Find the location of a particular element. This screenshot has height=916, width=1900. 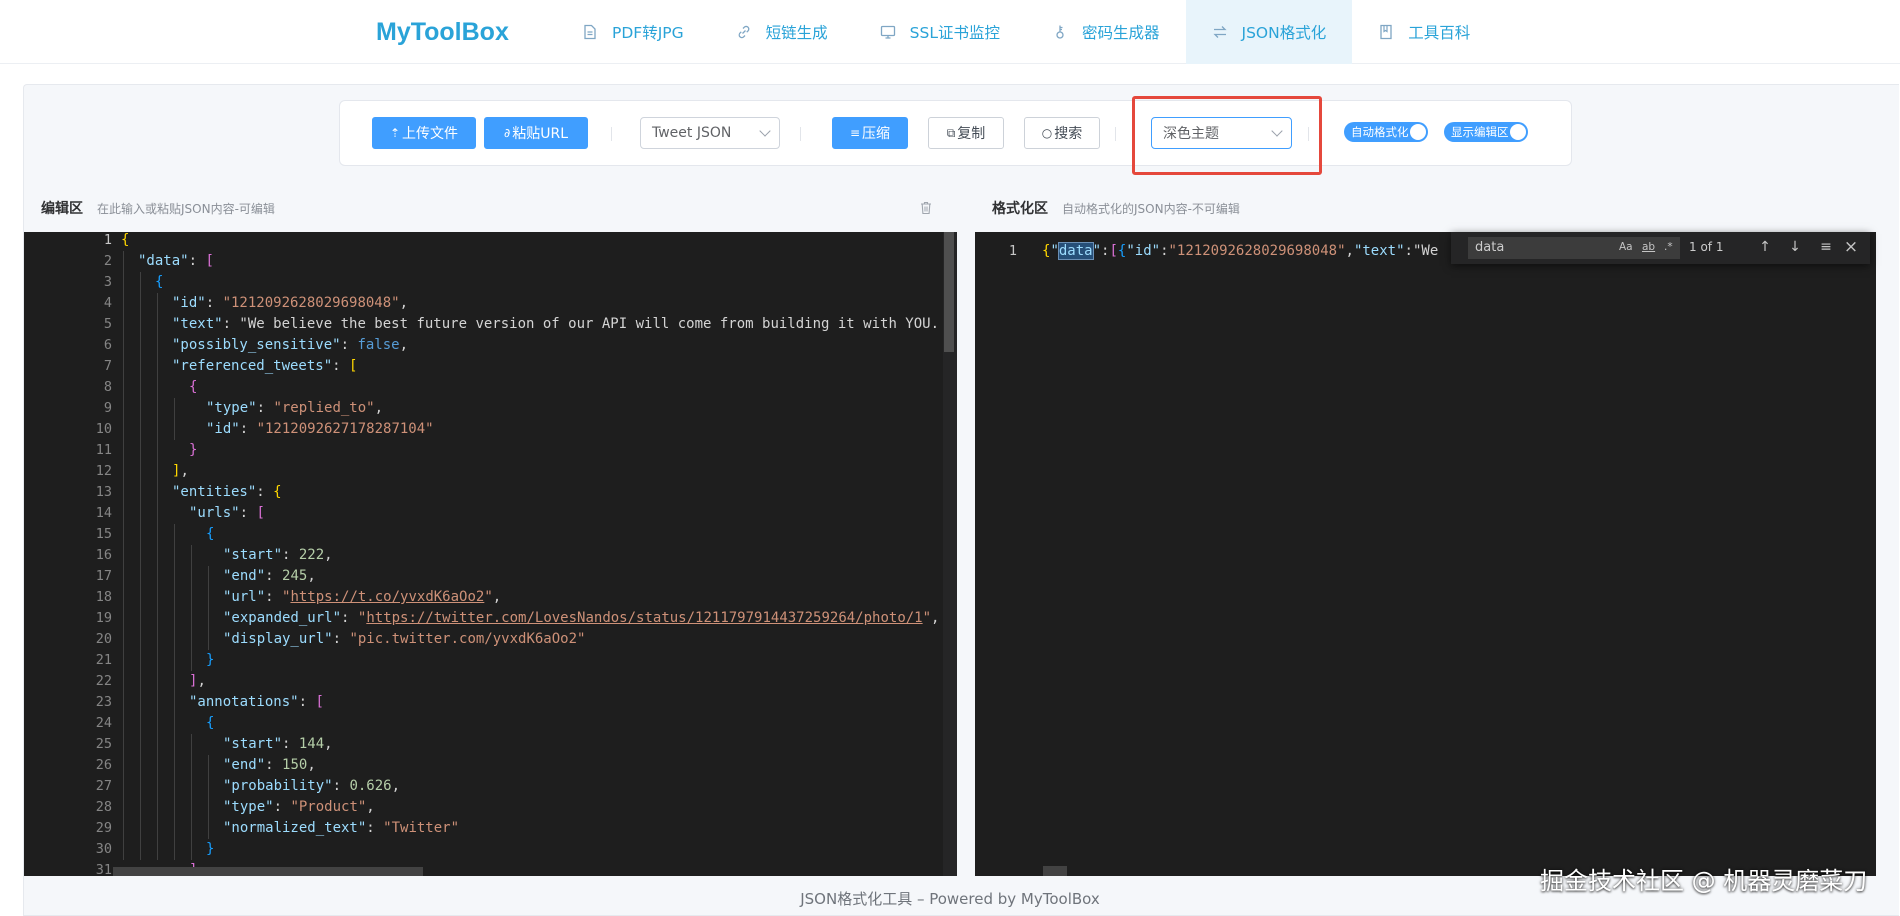

editor-horizontal-scrollbar is located at coordinates (268, 871).